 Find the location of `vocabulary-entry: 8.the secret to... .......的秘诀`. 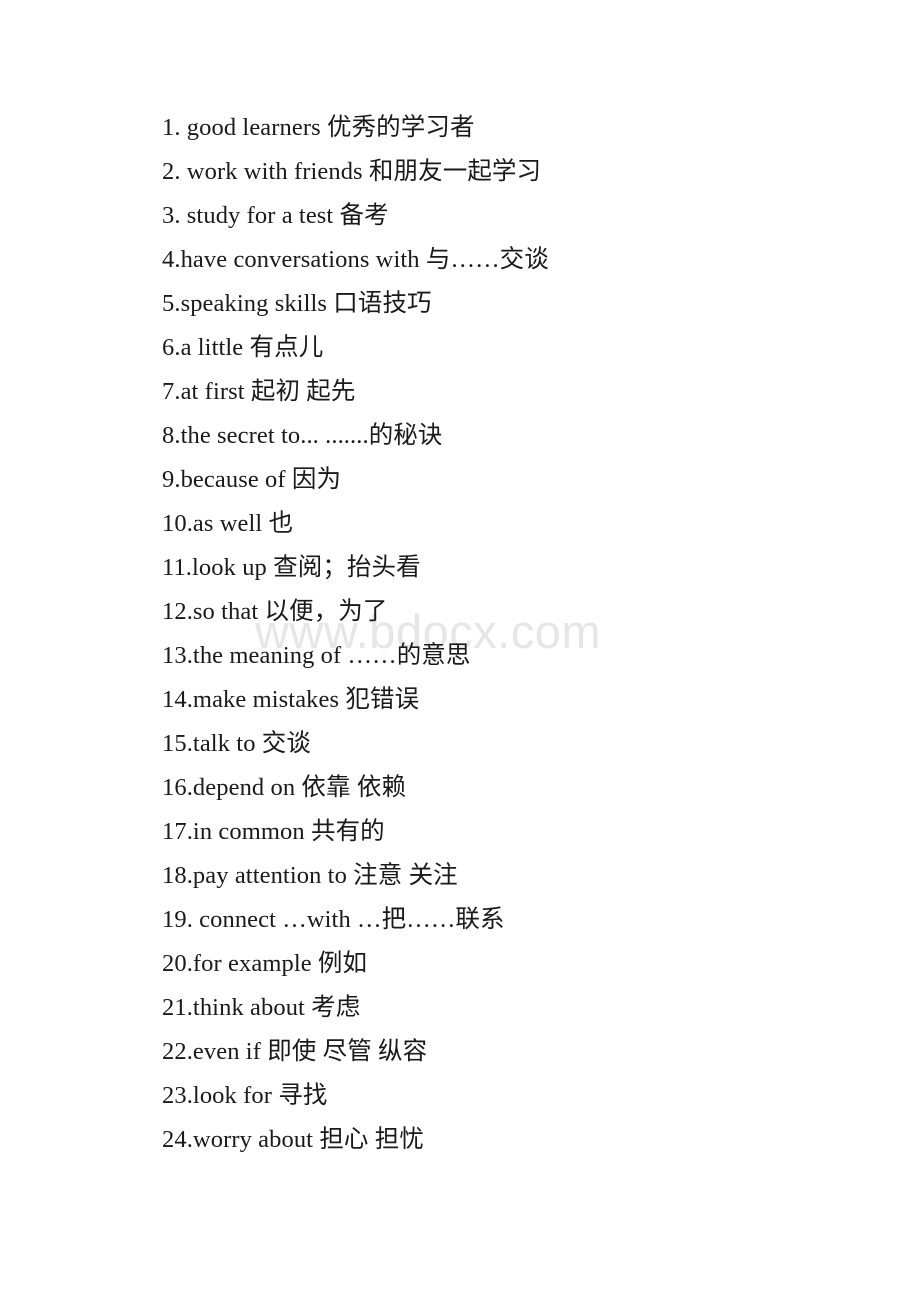

vocabulary-entry: 8.the secret to... .......的秘诀 is located at coordinates (302, 435).